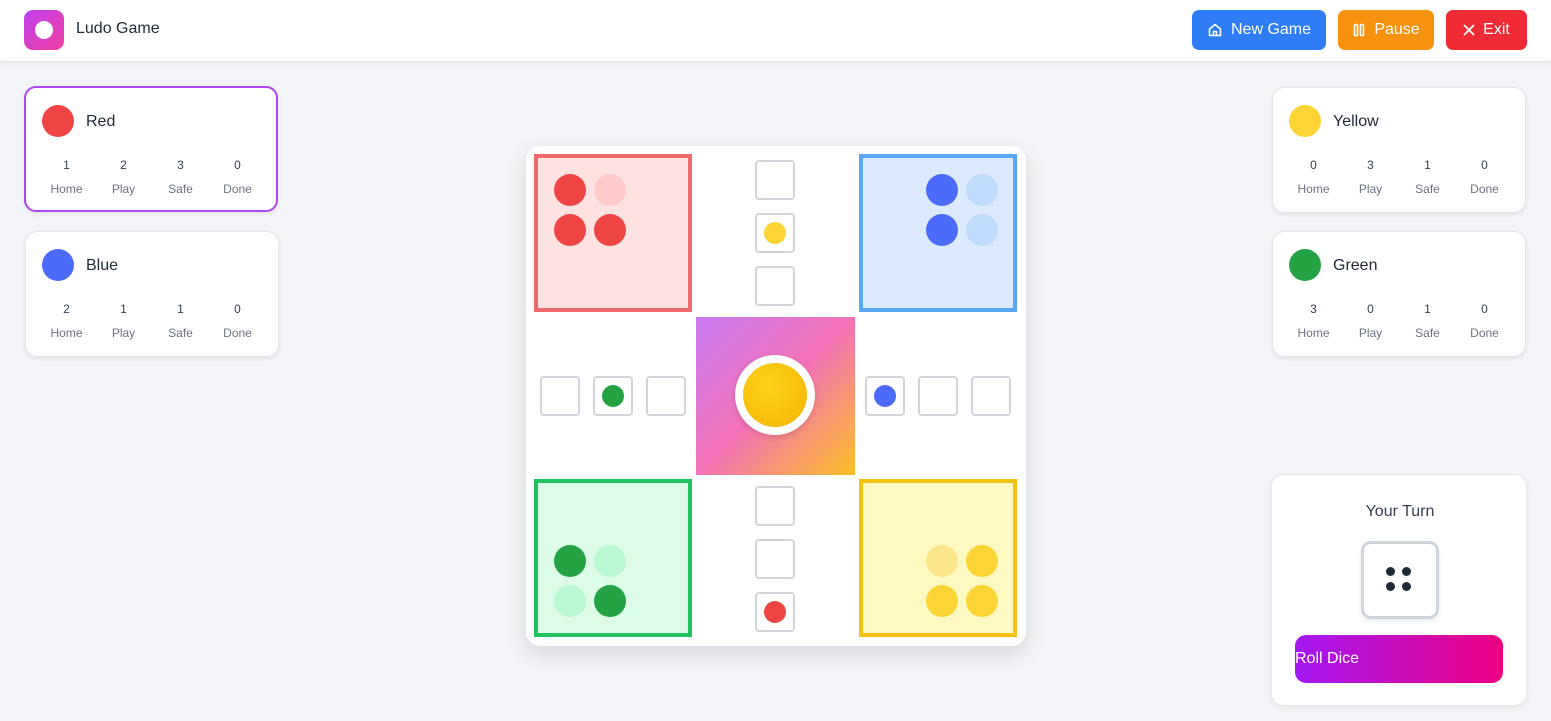 This screenshot has width=1551, height=721. I want to click on stat-home: 2 Home, so click(66, 321).